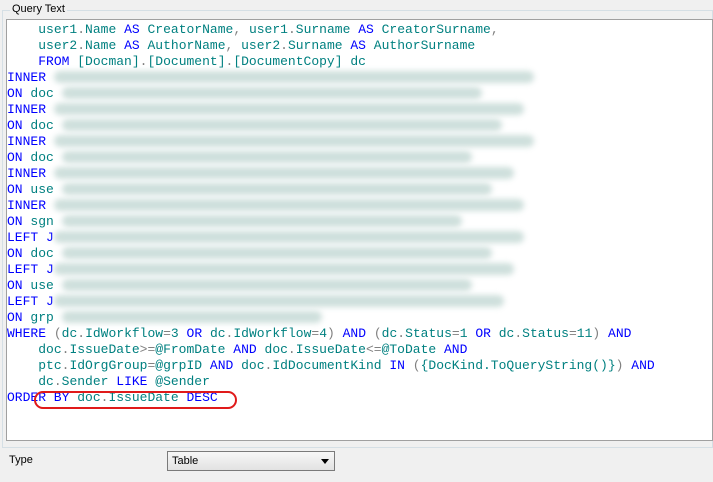 This screenshot has width=713, height=482. Describe the element at coordinates (58, 45) in the screenshot. I see `code-token: user2` at that location.